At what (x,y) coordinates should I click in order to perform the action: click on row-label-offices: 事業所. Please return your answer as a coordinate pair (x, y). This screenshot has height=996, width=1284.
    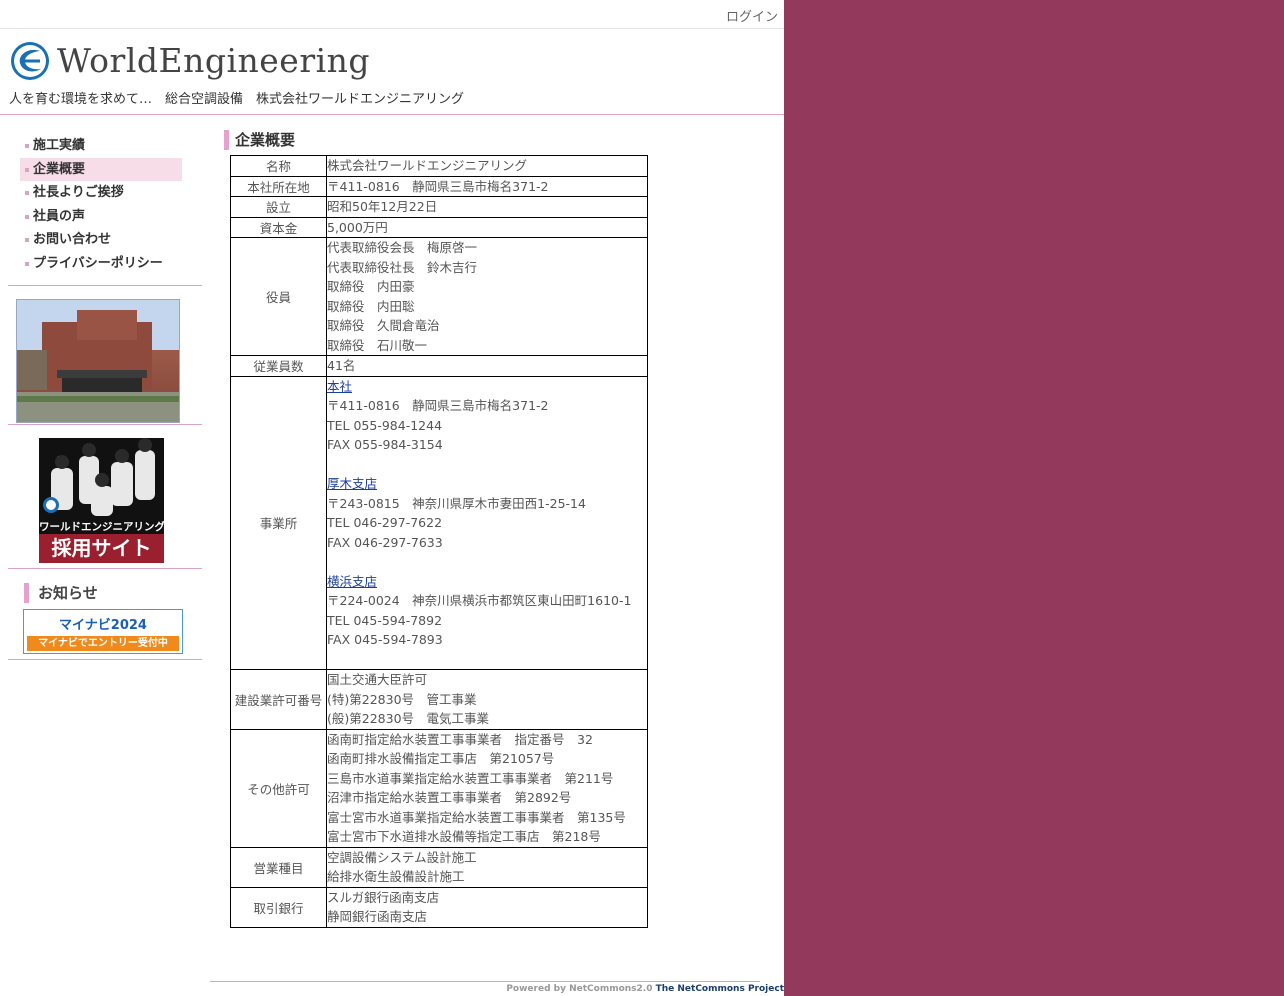
    Looking at the image, I should click on (278, 522).